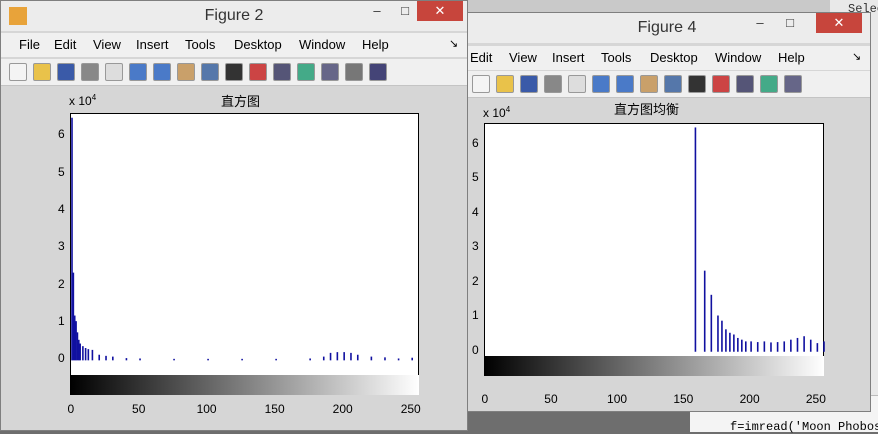 This screenshot has height=434, width=878. I want to click on y-tick-label: 5, so click(61, 171).